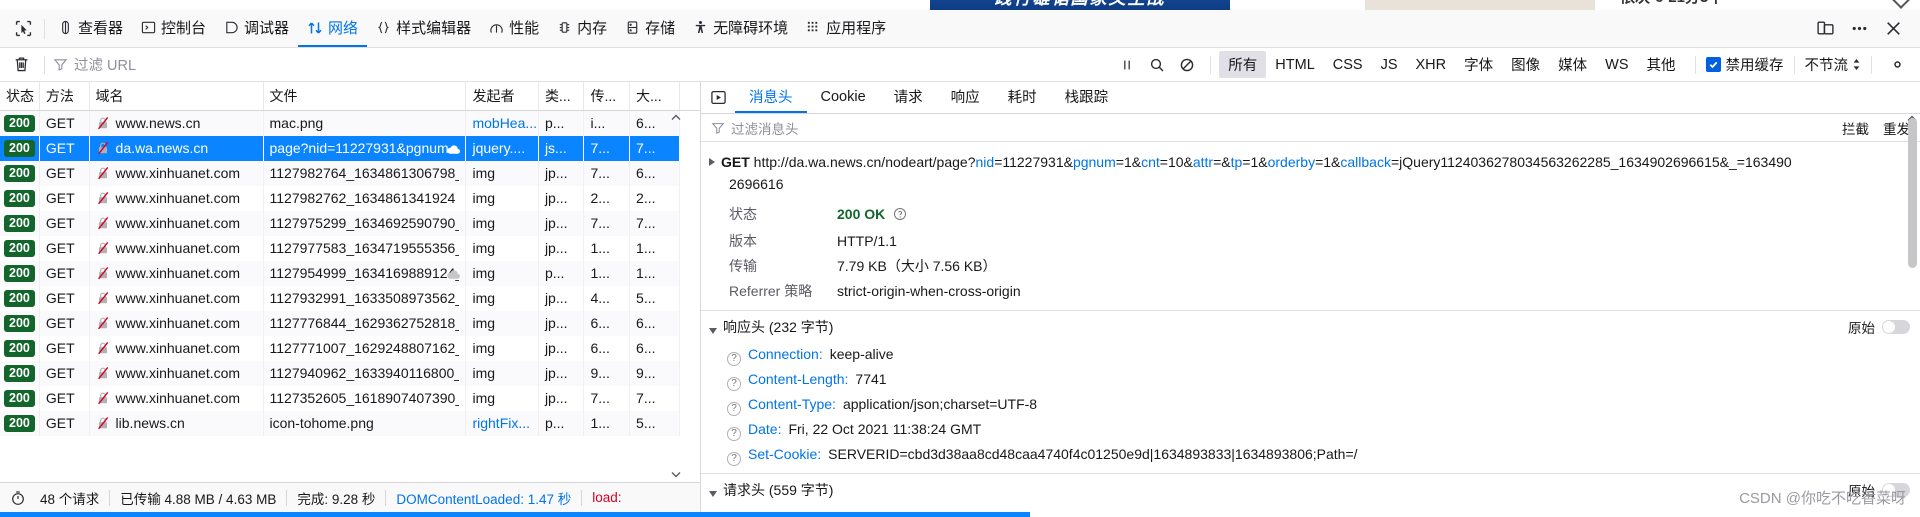 Image resolution: width=1920 pixels, height=517 pixels. I want to click on element-picker-button, so click(23, 29).